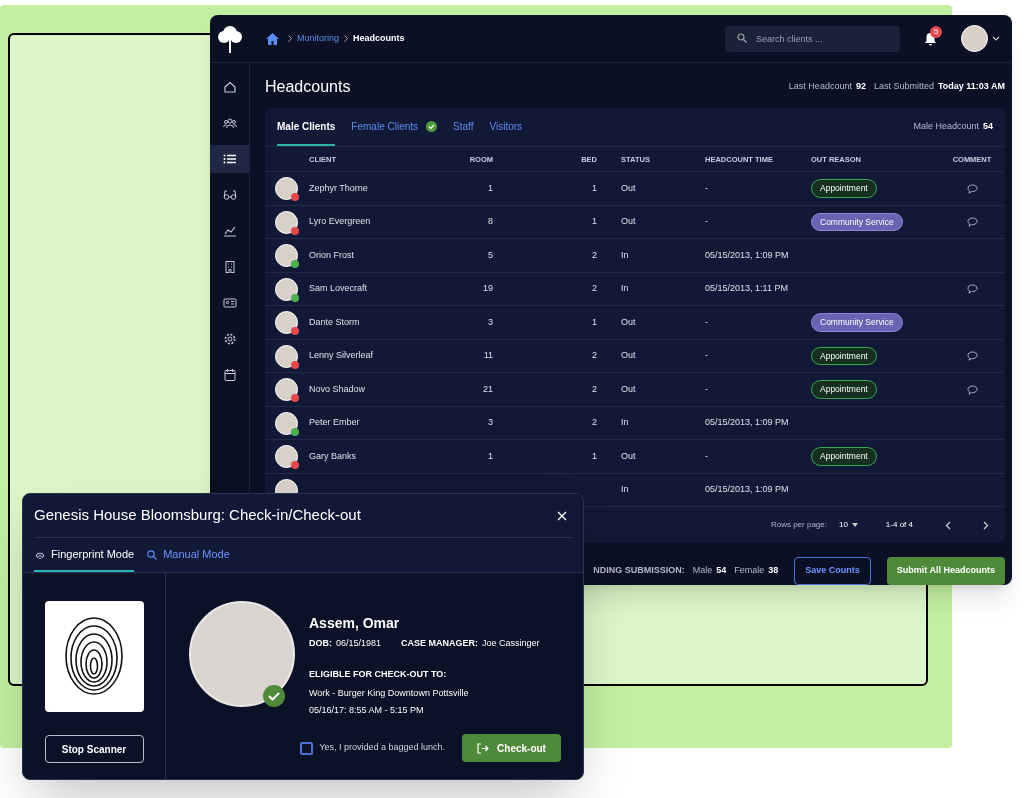 Image resolution: width=1030 pixels, height=798 pixels. Describe the element at coordinates (307, 748) in the screenshot. I see `bagged-lunch-checkbox` at that location.